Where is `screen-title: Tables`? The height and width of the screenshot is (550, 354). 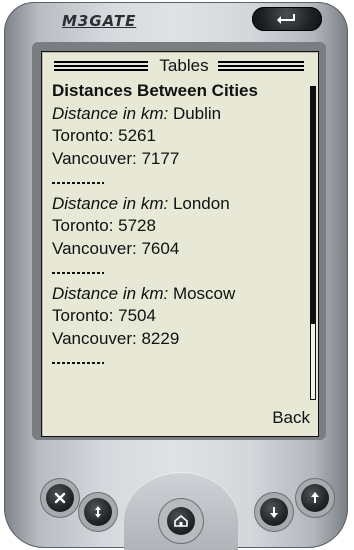
screen-title: Tables is located at coordinates (184, 65).